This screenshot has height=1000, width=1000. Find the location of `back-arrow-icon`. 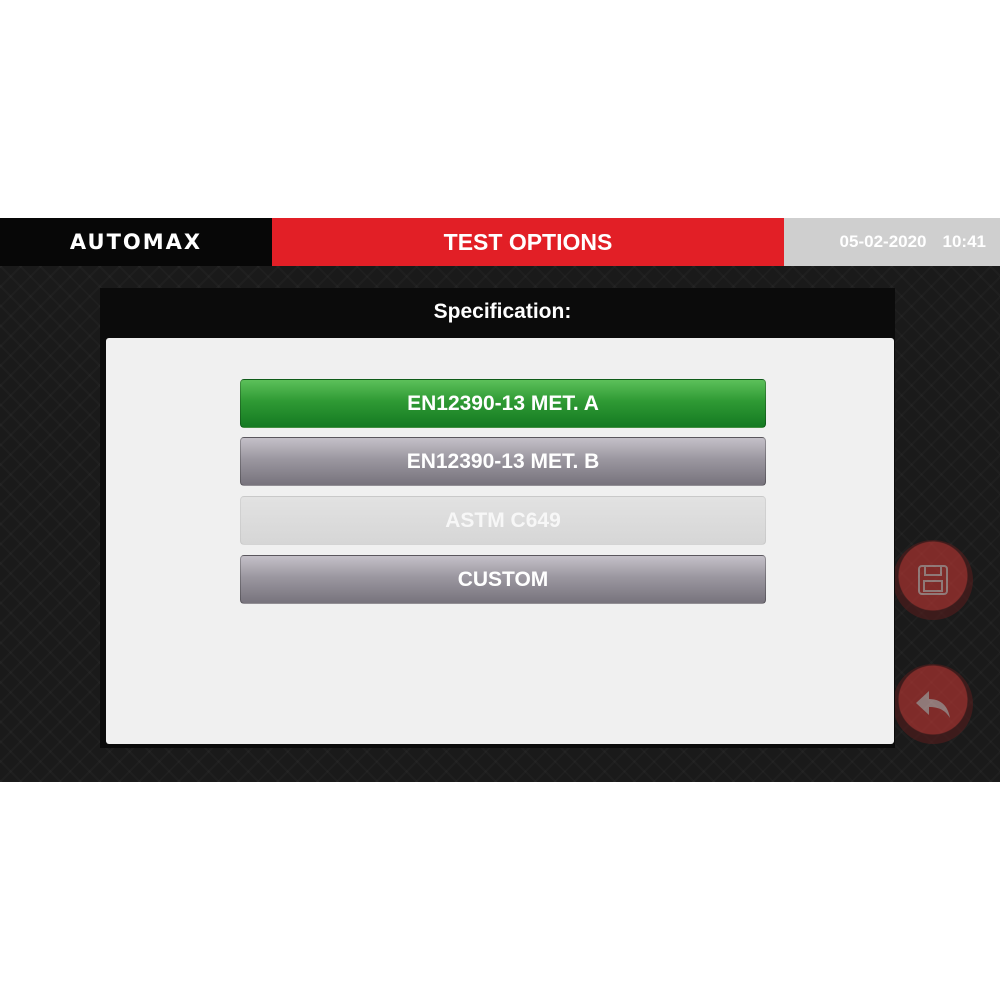

back-arrow-icon is located at coordinates (933, 704).